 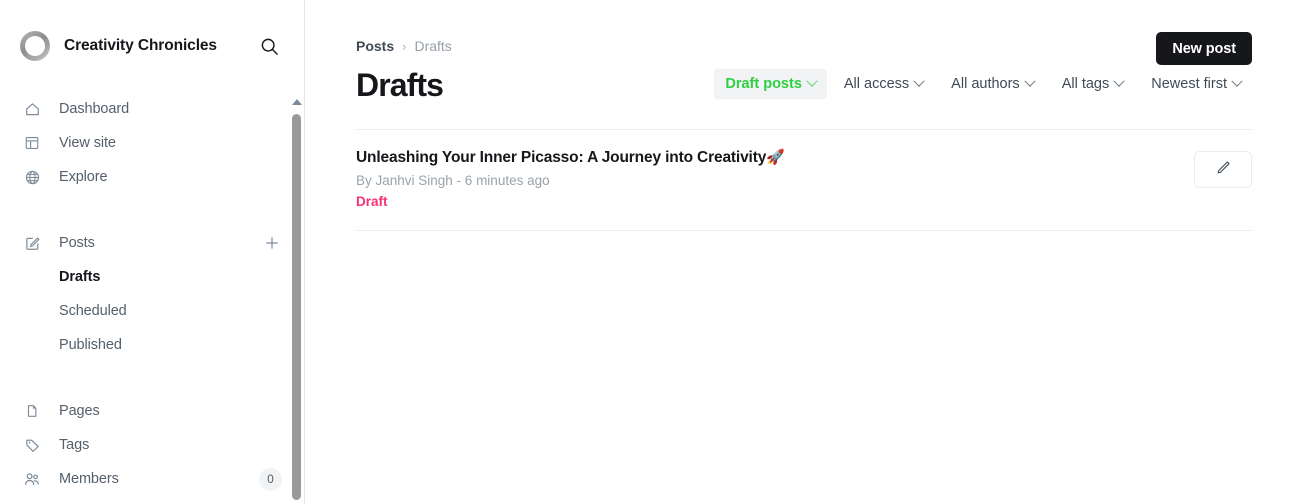 What do you see at coordinates (152, 243) in the screenshot?
I see `sidebar-item-posts: Posts` at bounding box center [152, 243].